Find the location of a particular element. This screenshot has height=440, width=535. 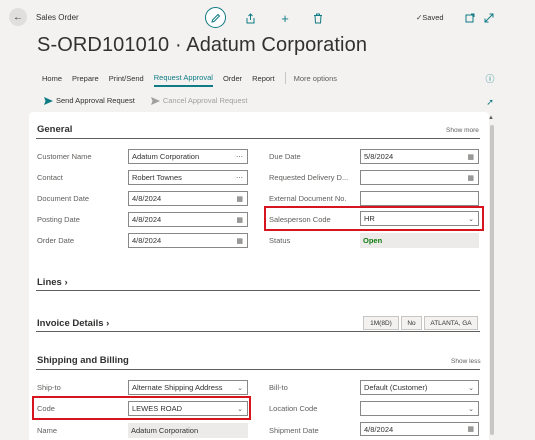

shipment-date-field: 4/8/2024 ▦ is located at coordinates (419, 429).